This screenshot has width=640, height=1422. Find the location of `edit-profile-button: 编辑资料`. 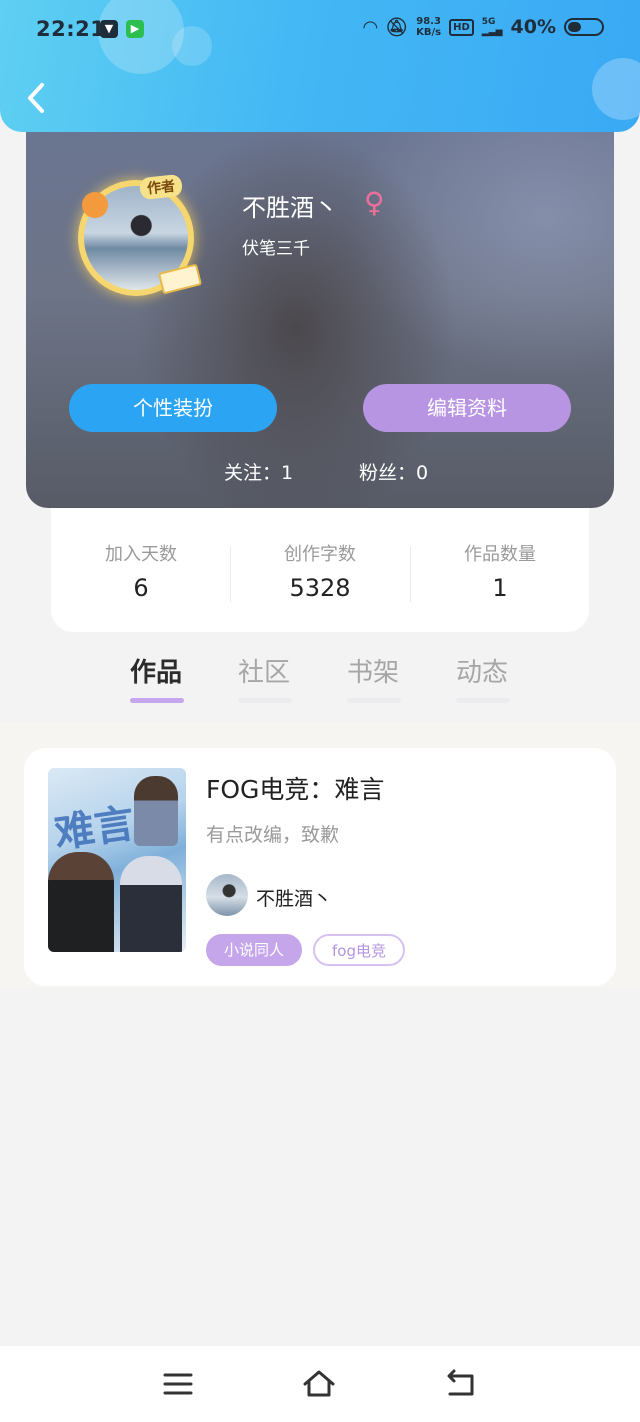

edit-profile-button: 编辑资料 is located at coordinates (467, 408).